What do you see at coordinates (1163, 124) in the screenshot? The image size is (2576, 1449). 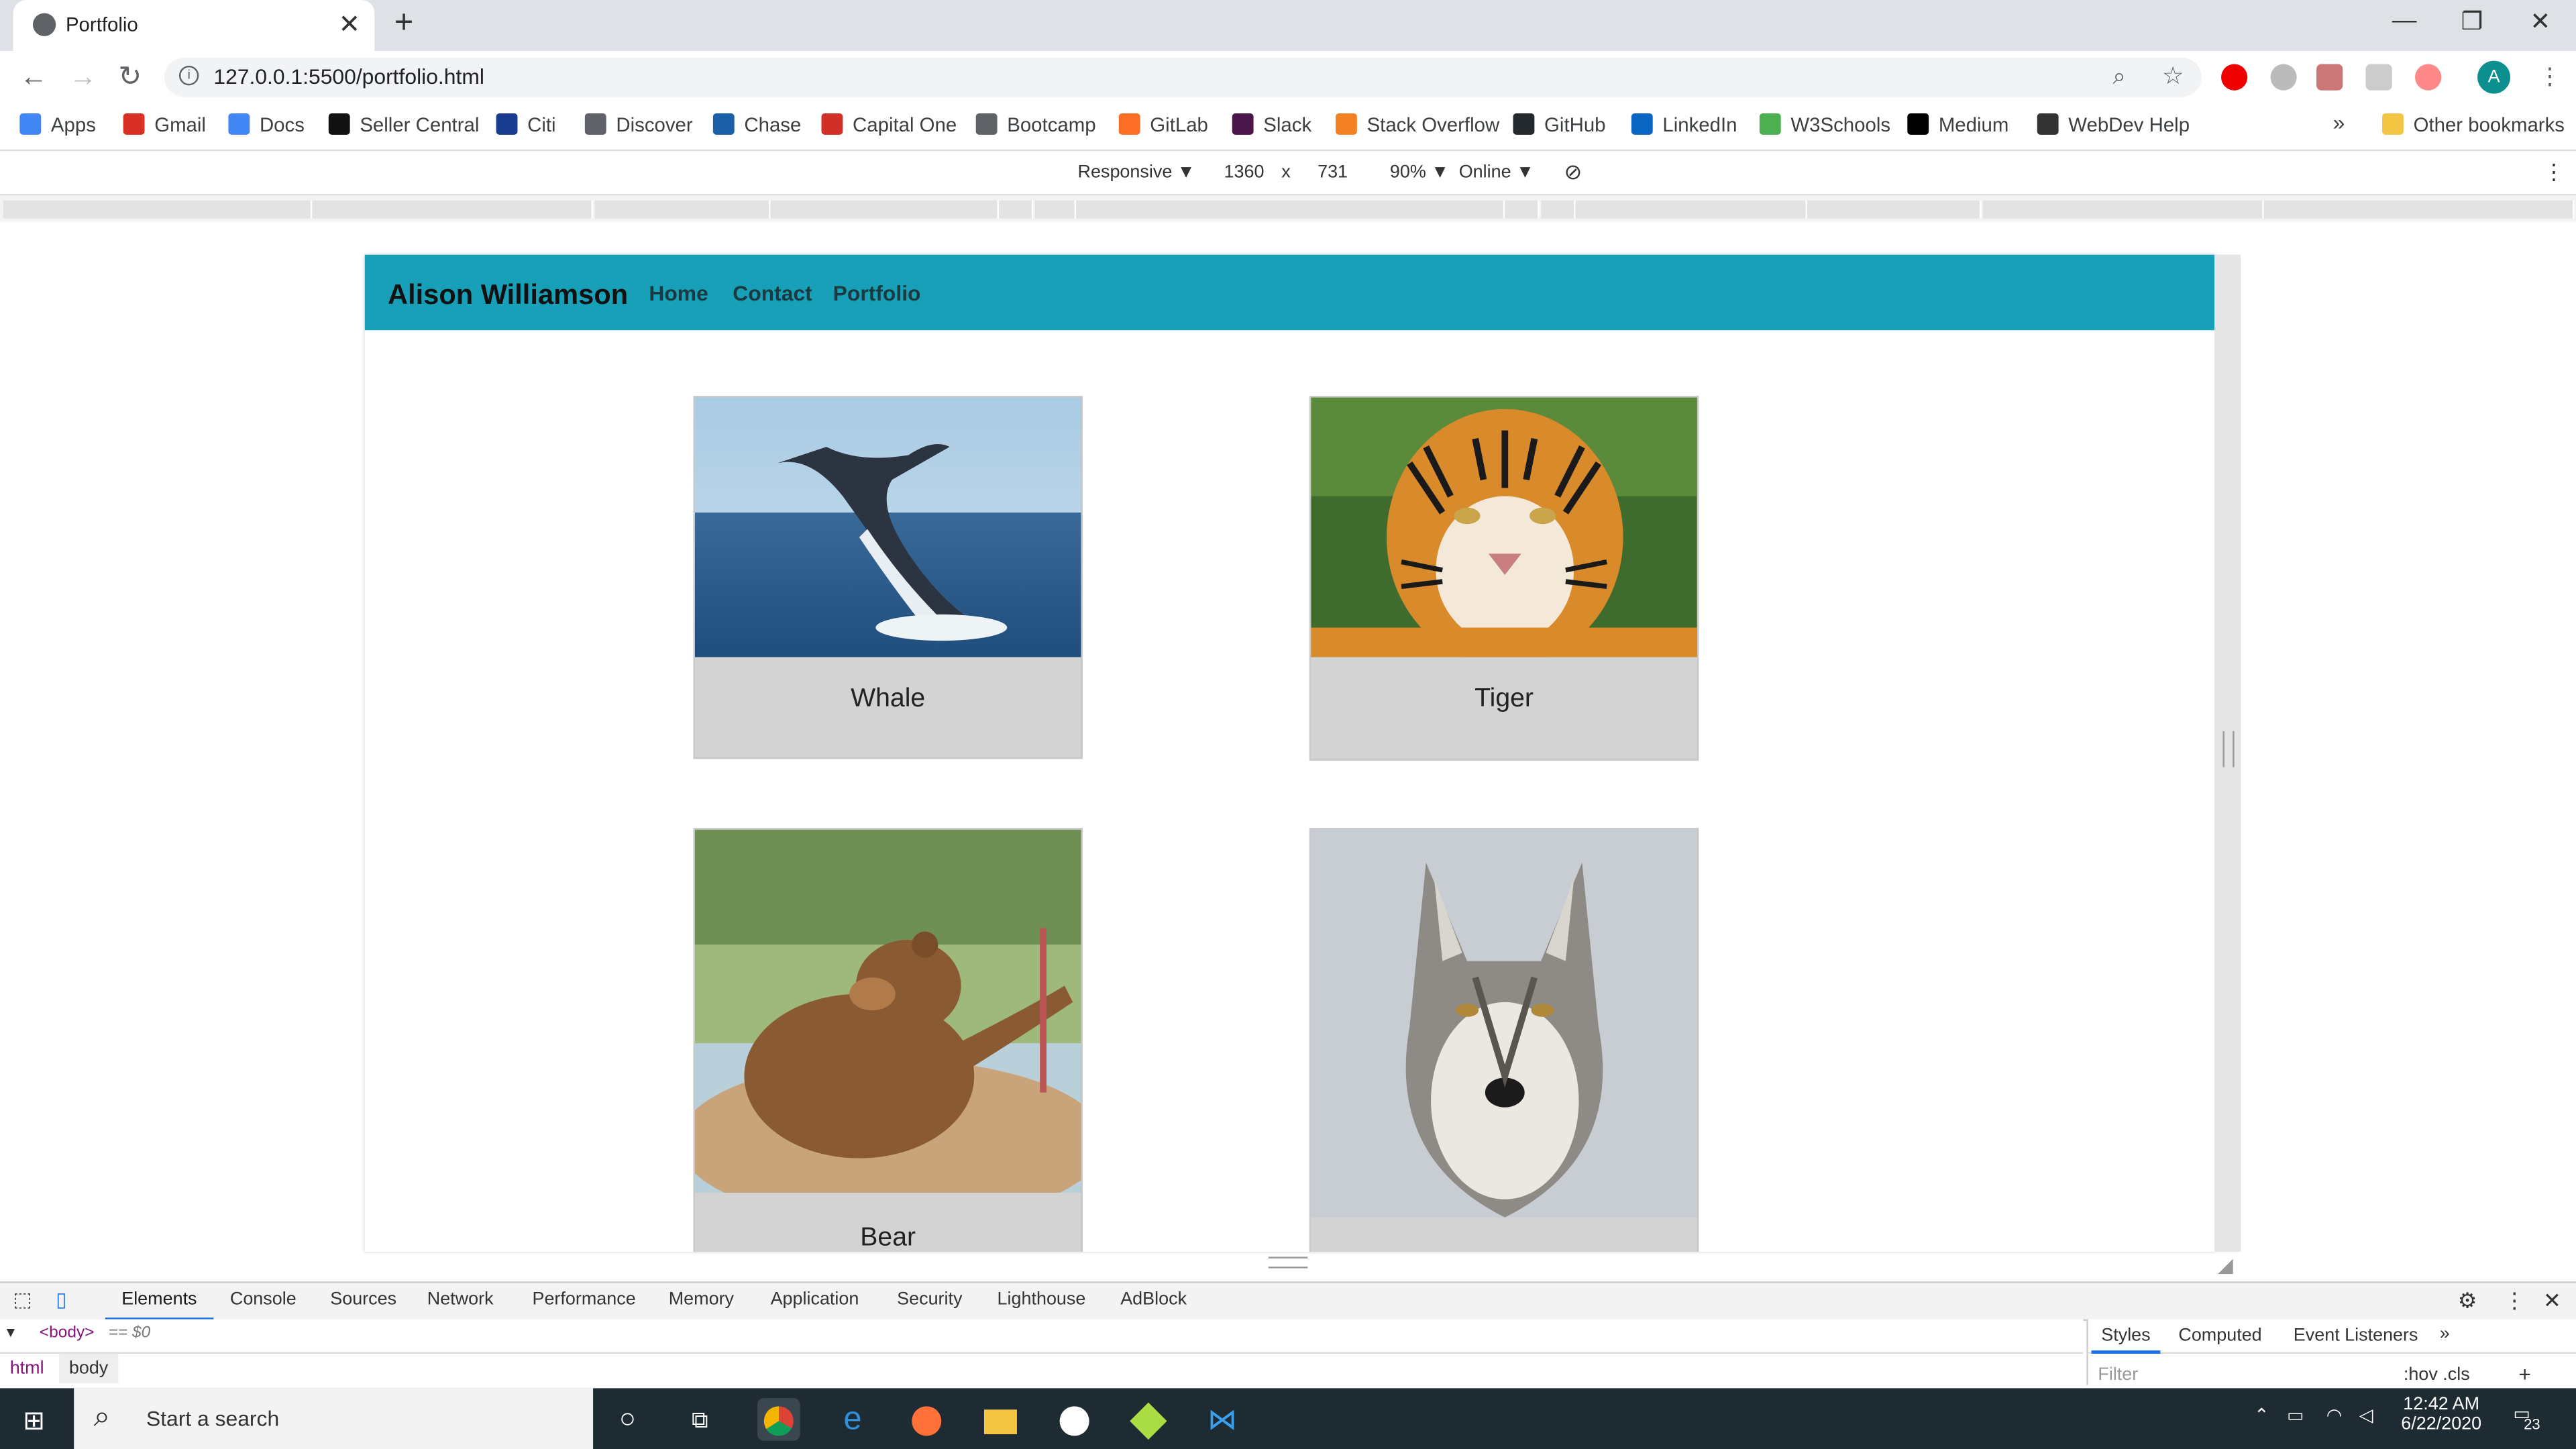 I see `bookmark-gitlab: GitLab` at bounding box center [1163, 124].